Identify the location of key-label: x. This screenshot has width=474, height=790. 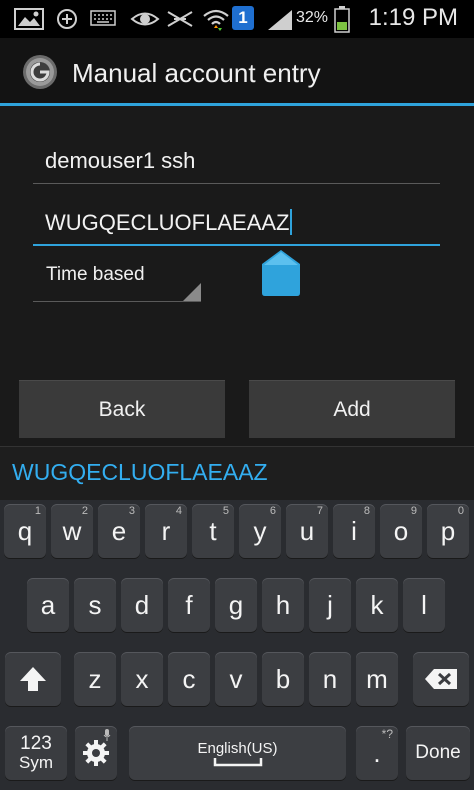
(142, 678).